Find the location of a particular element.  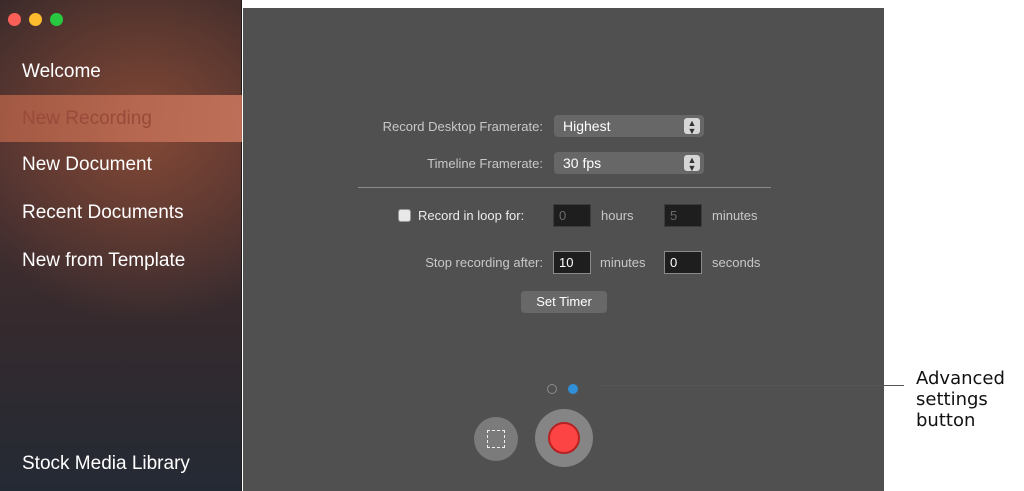

sidebar-item-new-recording: New Recording is located at coordinates (121, 118).